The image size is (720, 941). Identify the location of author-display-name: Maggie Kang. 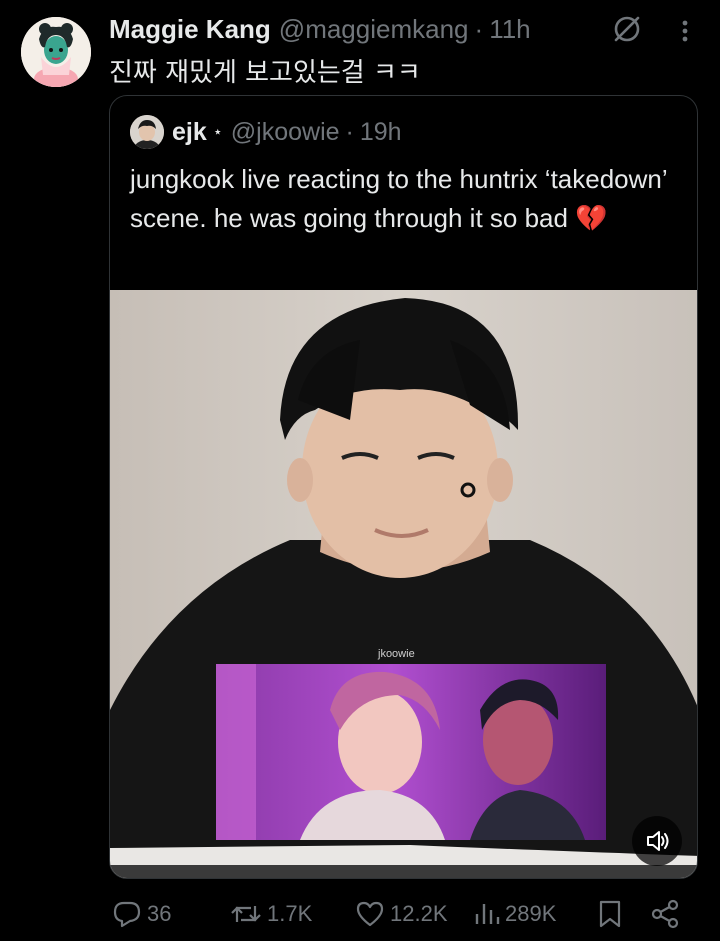
(190, 29).